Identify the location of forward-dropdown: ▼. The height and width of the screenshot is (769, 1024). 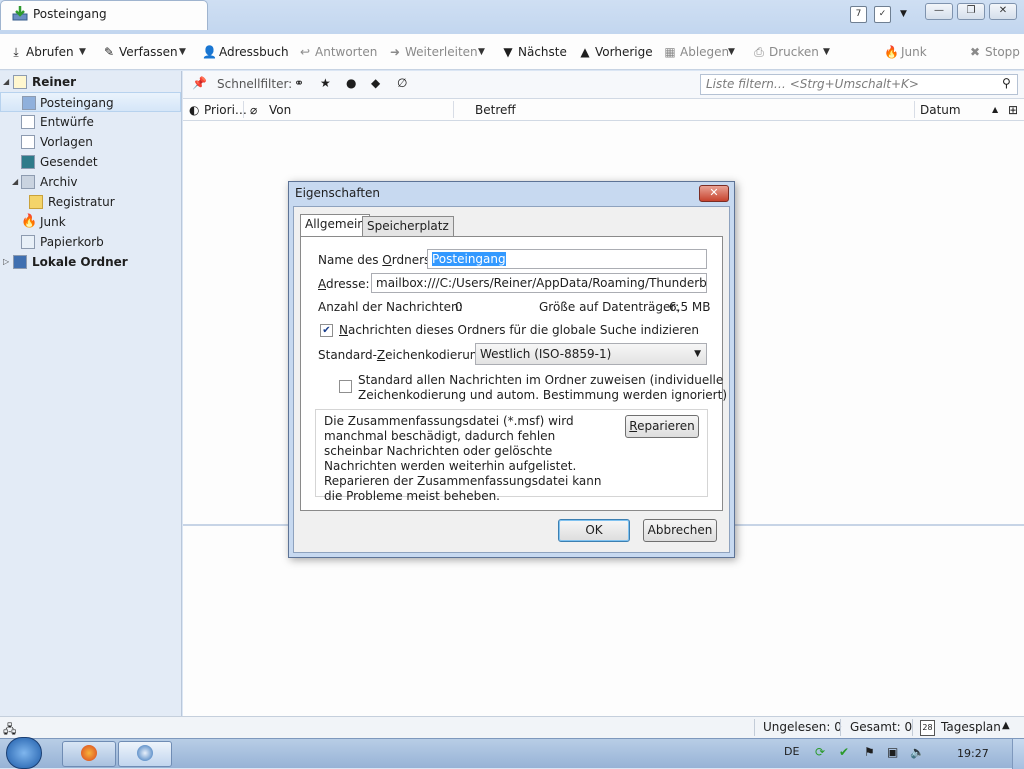
(481, 52).